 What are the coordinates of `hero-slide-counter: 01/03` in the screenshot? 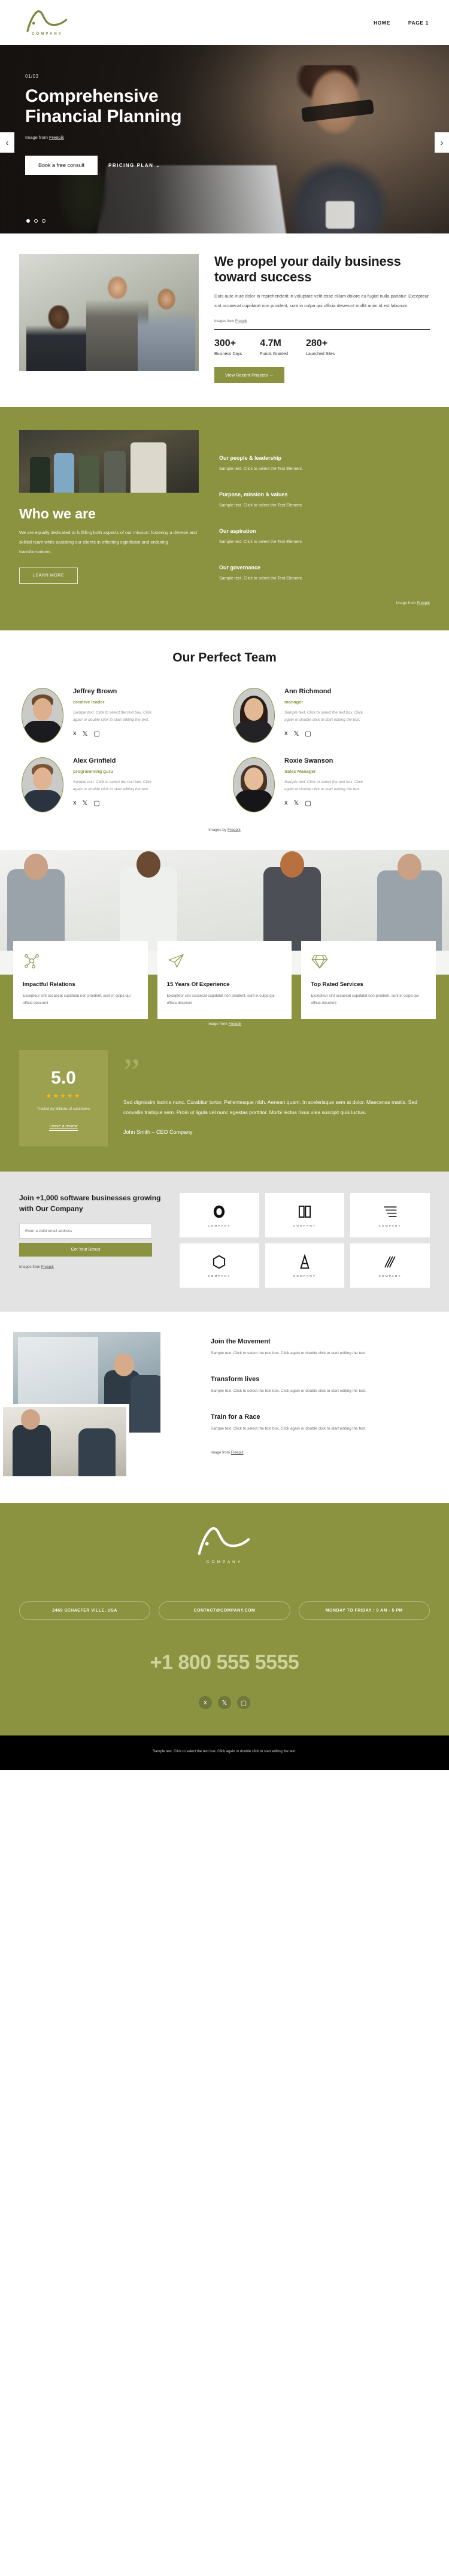 It's located at (32, 76).